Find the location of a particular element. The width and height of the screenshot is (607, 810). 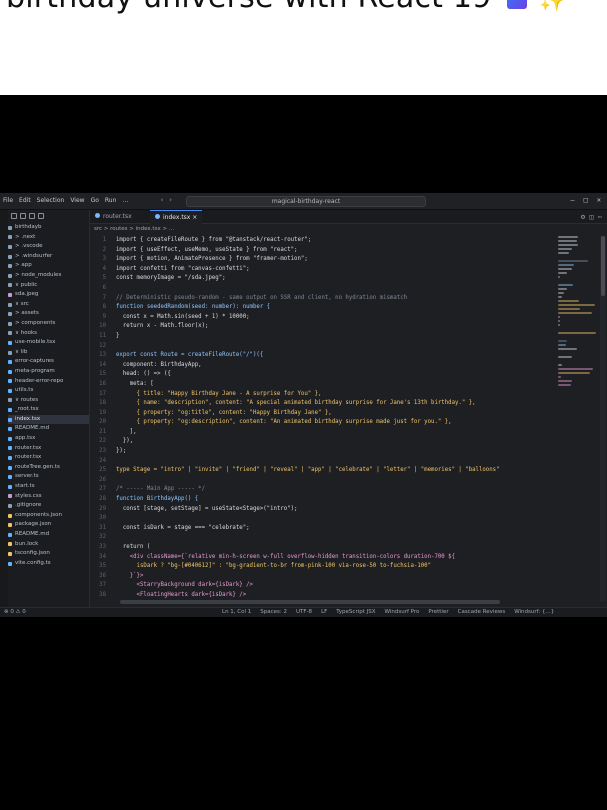

new-file-icon is located at coordinates (14, 216).